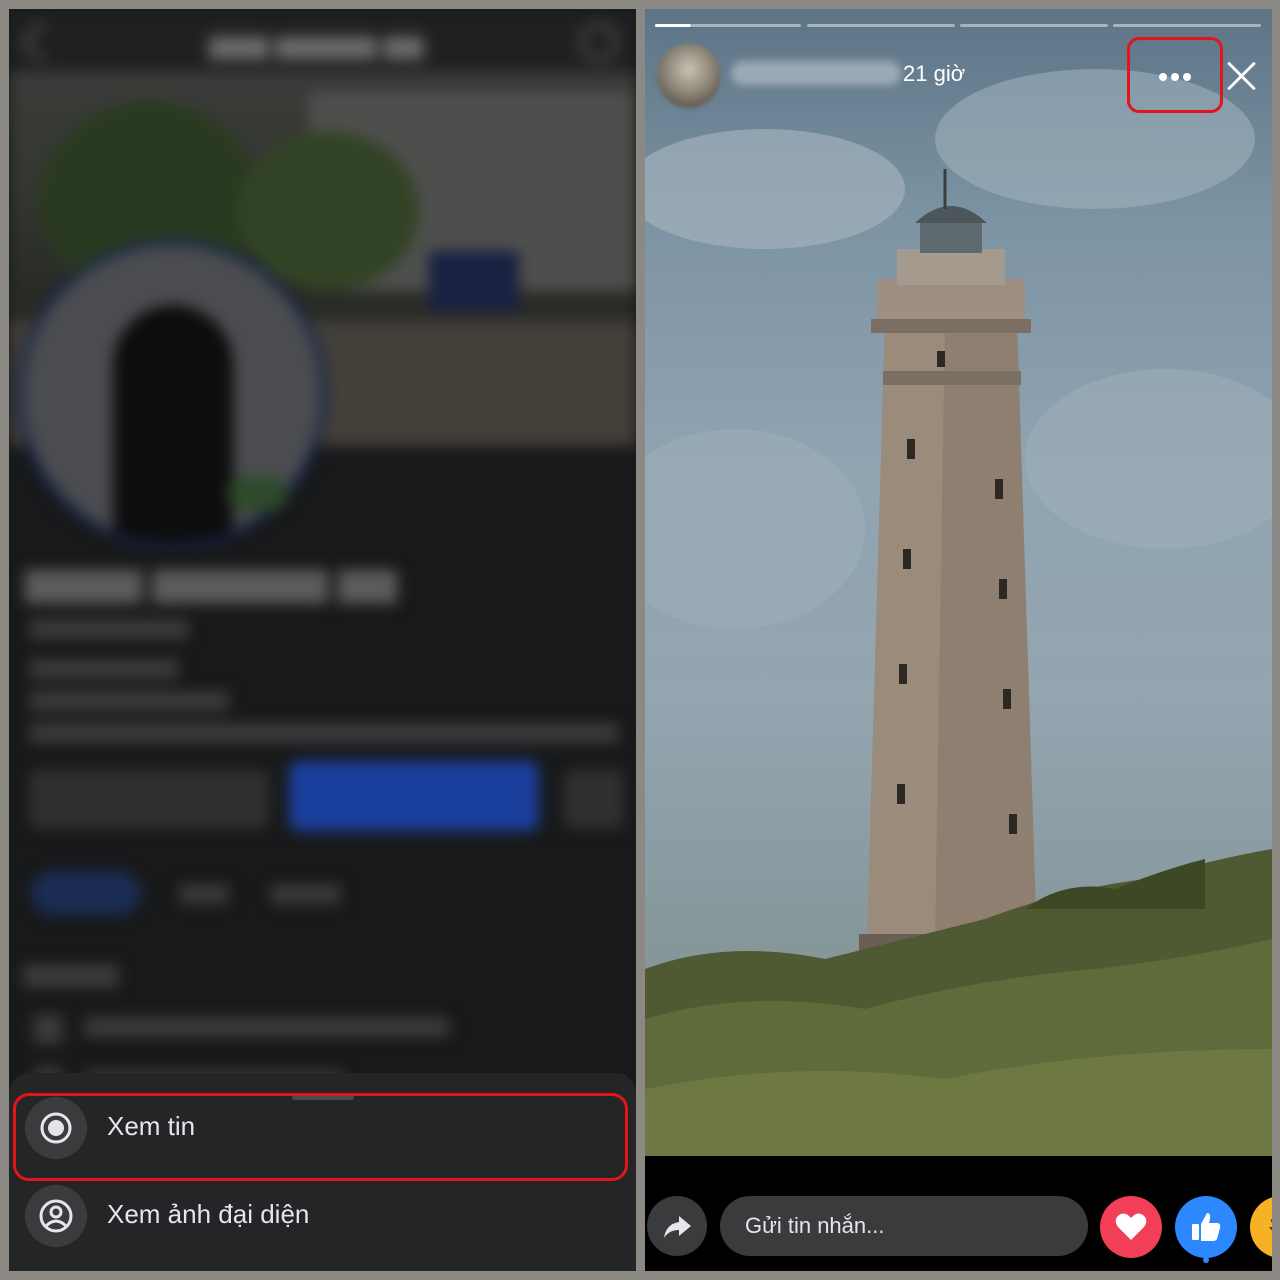 The width and height of the screenshot is (1280, 1280). I want to click on story-timestamp: 21 giờ, so click(934, 73).